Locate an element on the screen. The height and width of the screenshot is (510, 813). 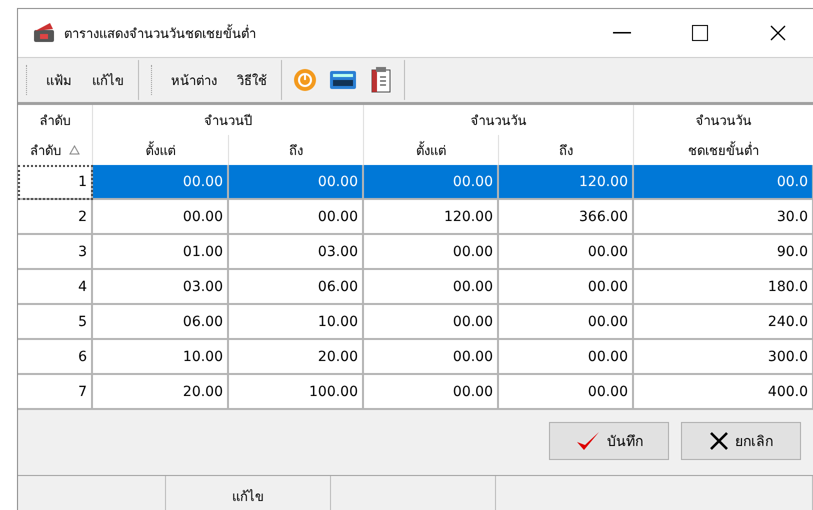
row-number: 1 is located at coordinates (55, 182).